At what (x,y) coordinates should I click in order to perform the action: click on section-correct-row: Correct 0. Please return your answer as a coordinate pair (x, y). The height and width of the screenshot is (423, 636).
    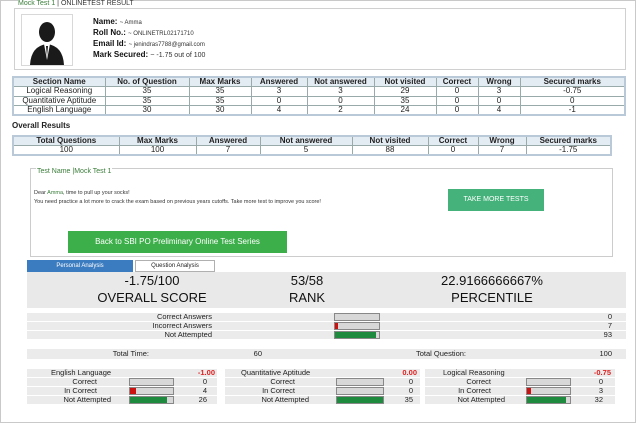
    Looking at the image, I should click on (520, 382).